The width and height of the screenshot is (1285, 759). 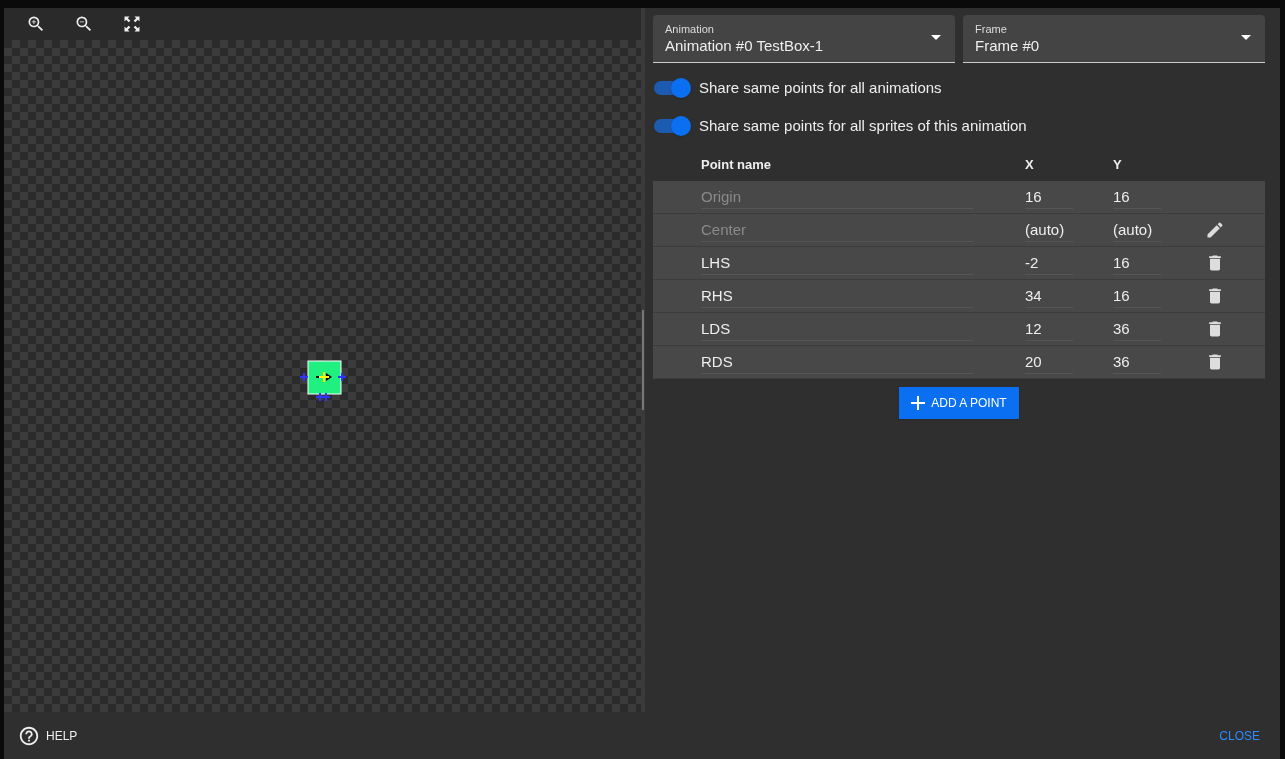 I want to click on point-name-field: LHS, so click(x=837, y=263).